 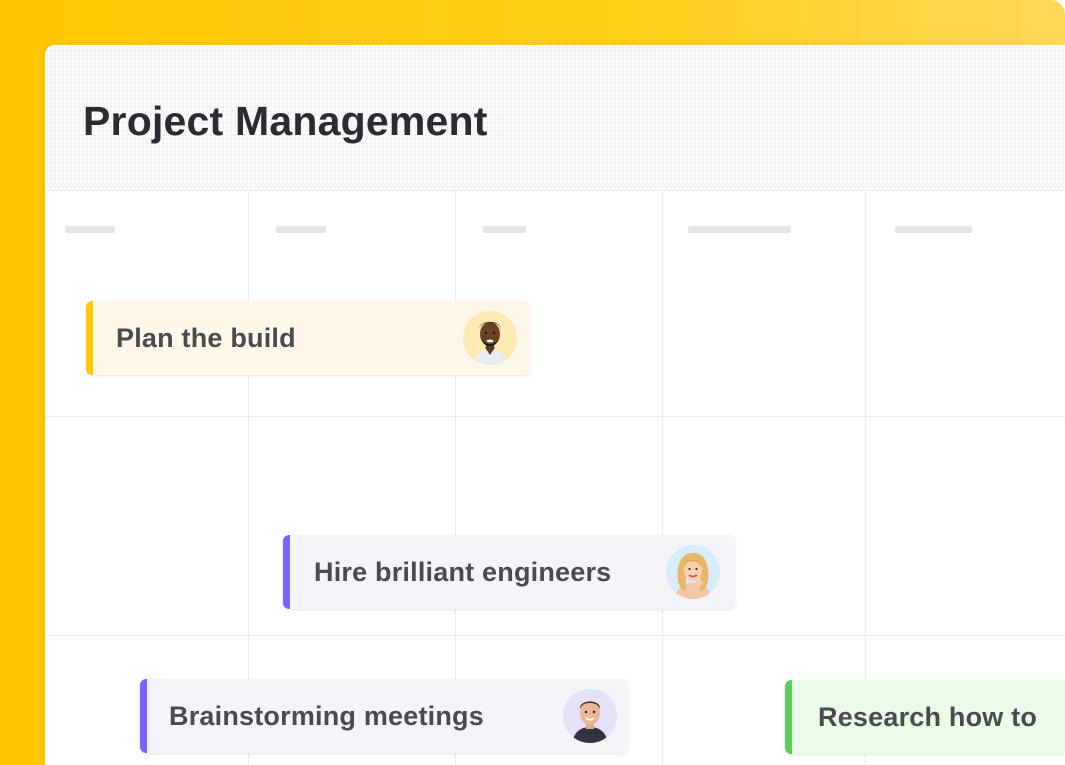 I want to click on task-title: Plan the build, so click(x=206, y=338).